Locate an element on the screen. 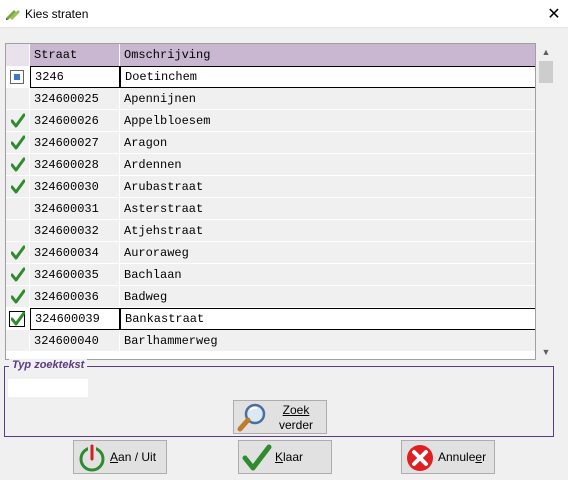 The image size is (568, 480). table-row: 324600025 Apennijnen is located at coordinates (270, 99).